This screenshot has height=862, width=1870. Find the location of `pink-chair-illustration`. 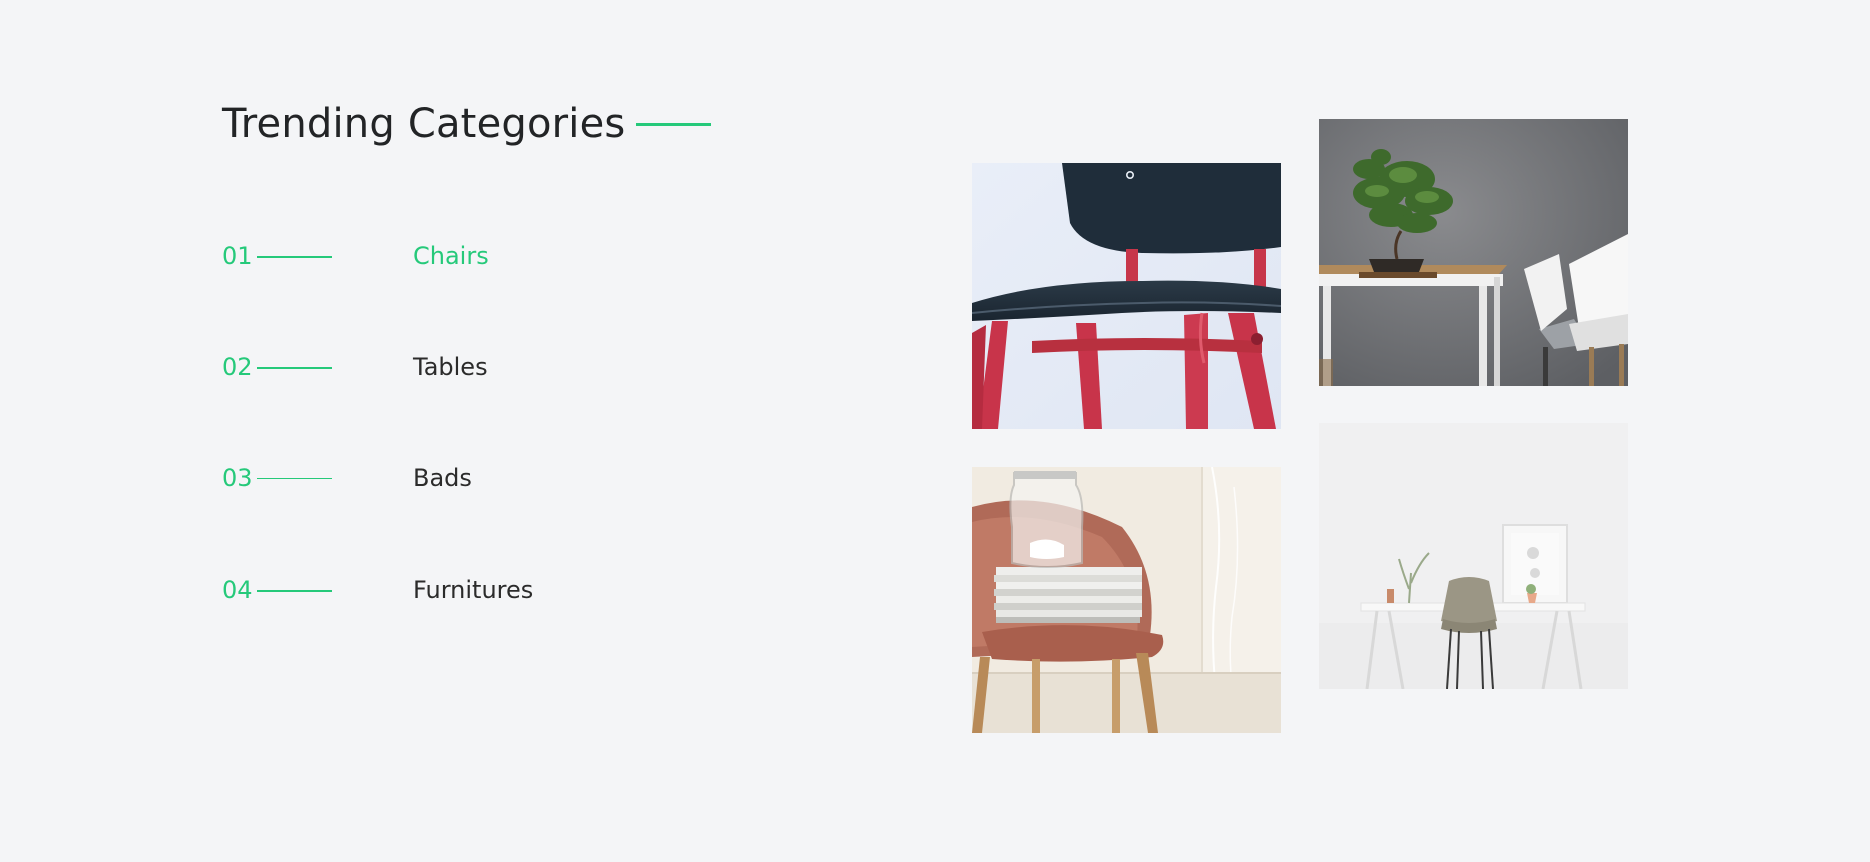

pink-chair-illustration is located at coordinates (1126, 600).